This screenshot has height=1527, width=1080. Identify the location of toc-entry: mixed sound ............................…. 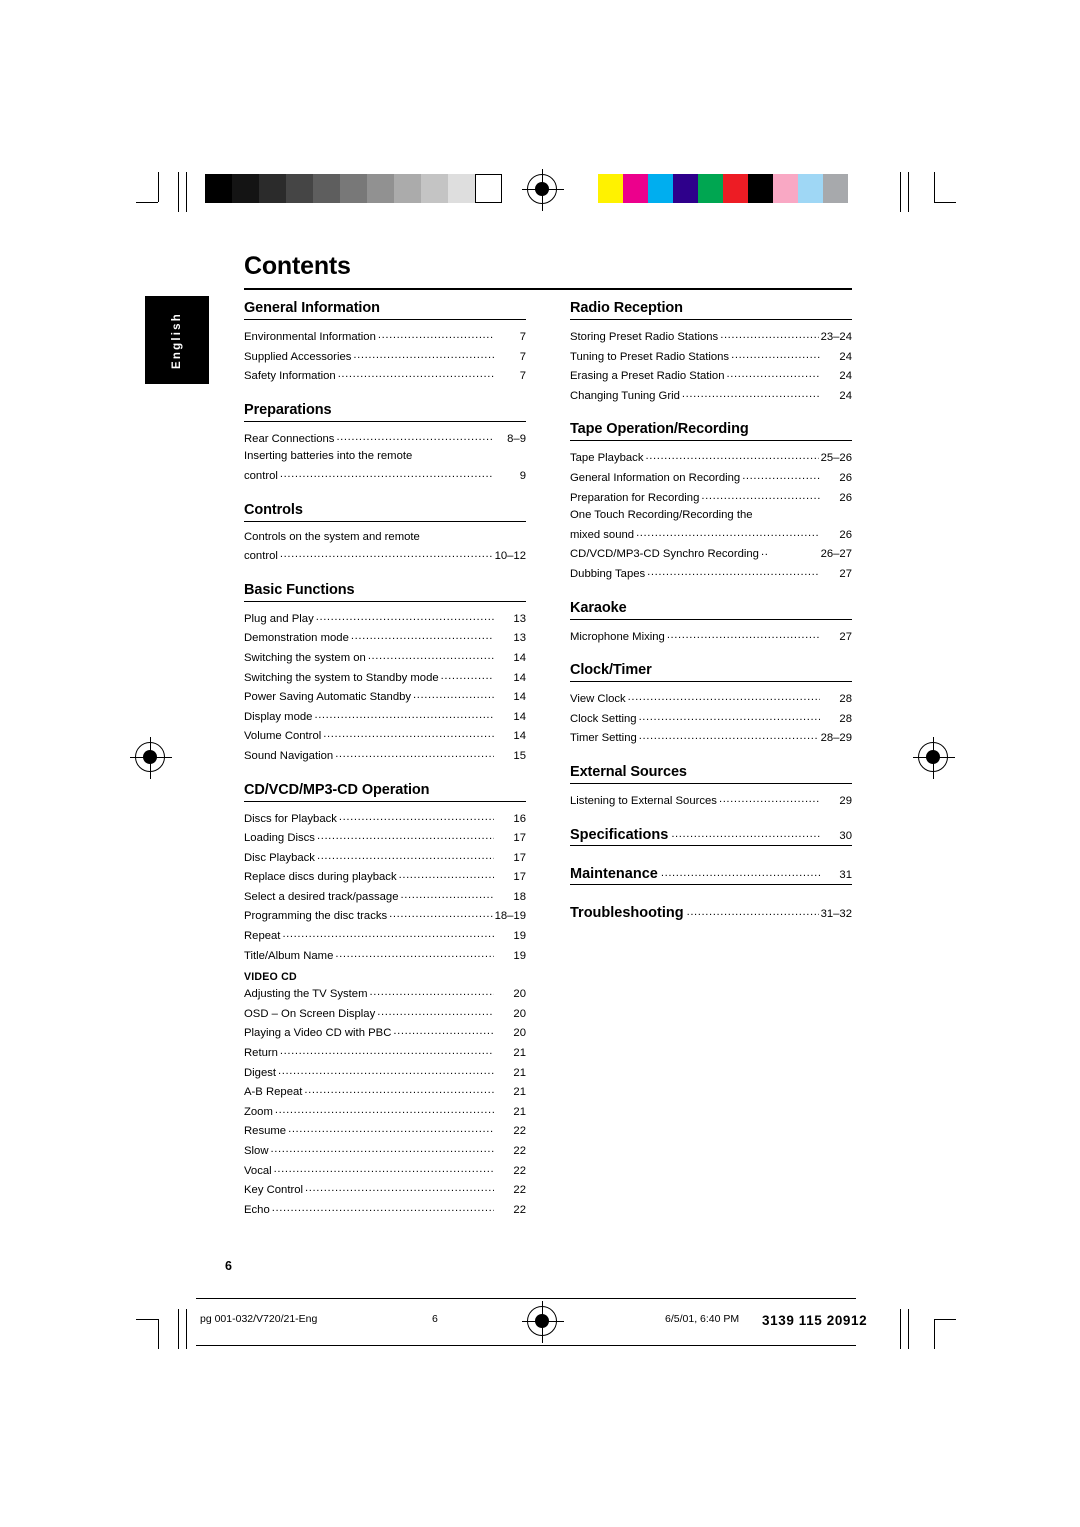
(711, 535).